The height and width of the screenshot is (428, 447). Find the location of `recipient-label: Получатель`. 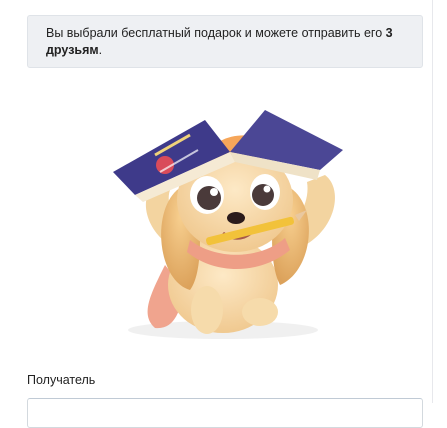

recipient-label: Получатель is located at coordinates (61, 380).